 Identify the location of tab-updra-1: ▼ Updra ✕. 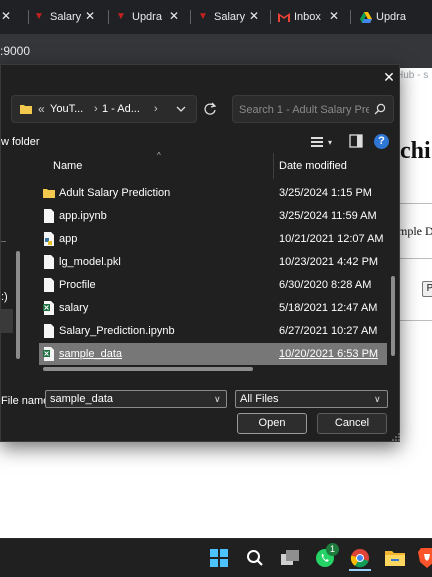
(148, 17).